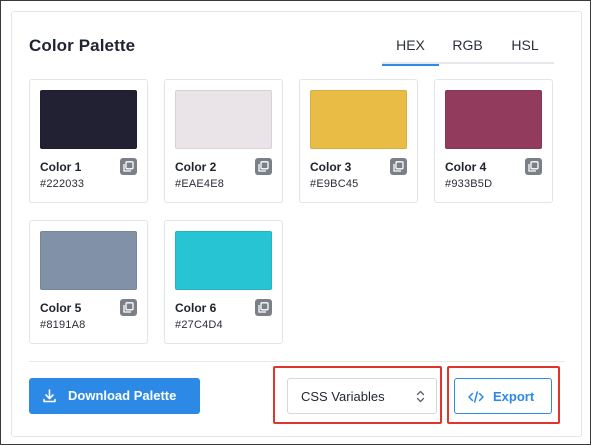  What do you see at coordinates (63, 325) in the screenshot?
I see `color-hex-5: #8191A8` at bounding box center [63, 325].